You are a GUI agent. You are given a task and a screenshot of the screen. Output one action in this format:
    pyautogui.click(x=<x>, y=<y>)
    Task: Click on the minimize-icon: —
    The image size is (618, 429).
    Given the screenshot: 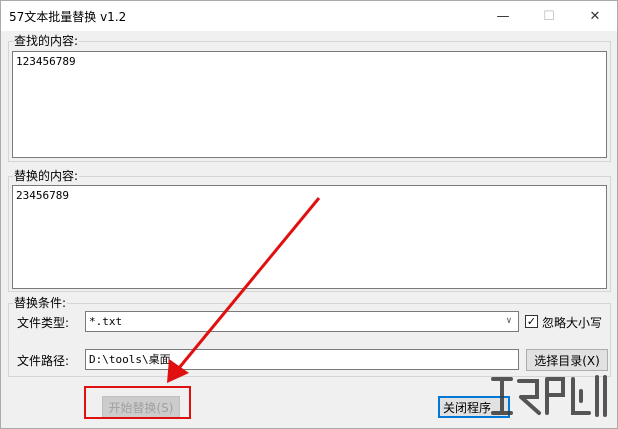 What is the action you would take?
    pyautogui.click(x=503, y=16)
    